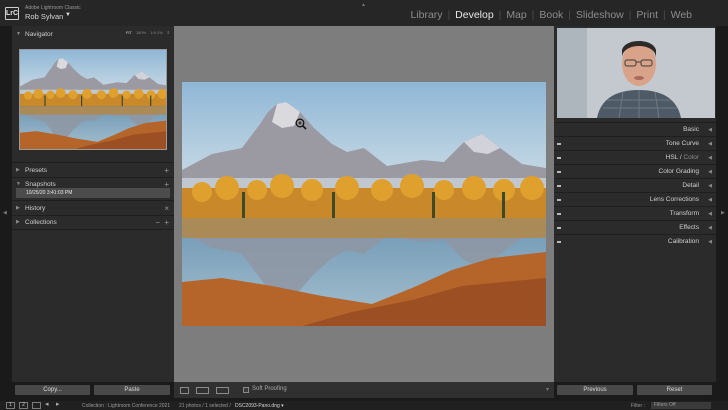 The width and height of the screenshot is (728, 410). What do you see at coordinates (547, 389) in the screenshot?
I see `toolbar-options-icon: ▾` at bounding box center [547, 389].